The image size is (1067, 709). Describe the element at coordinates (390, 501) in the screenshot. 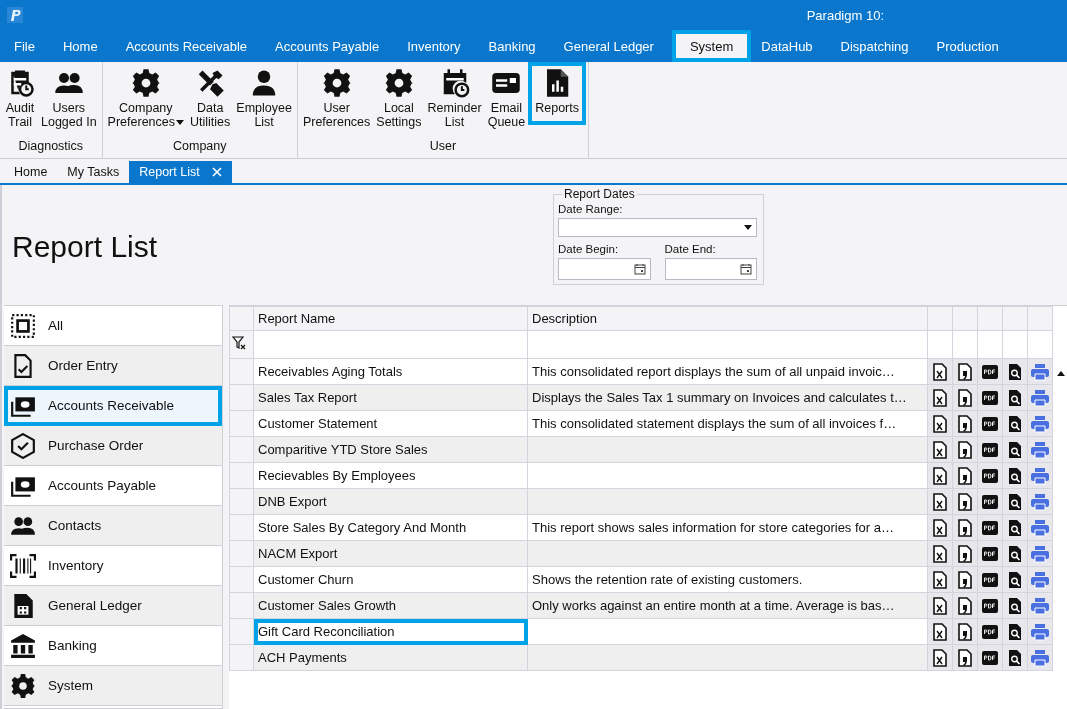

I see `table-cell: DNB Export` at that location.